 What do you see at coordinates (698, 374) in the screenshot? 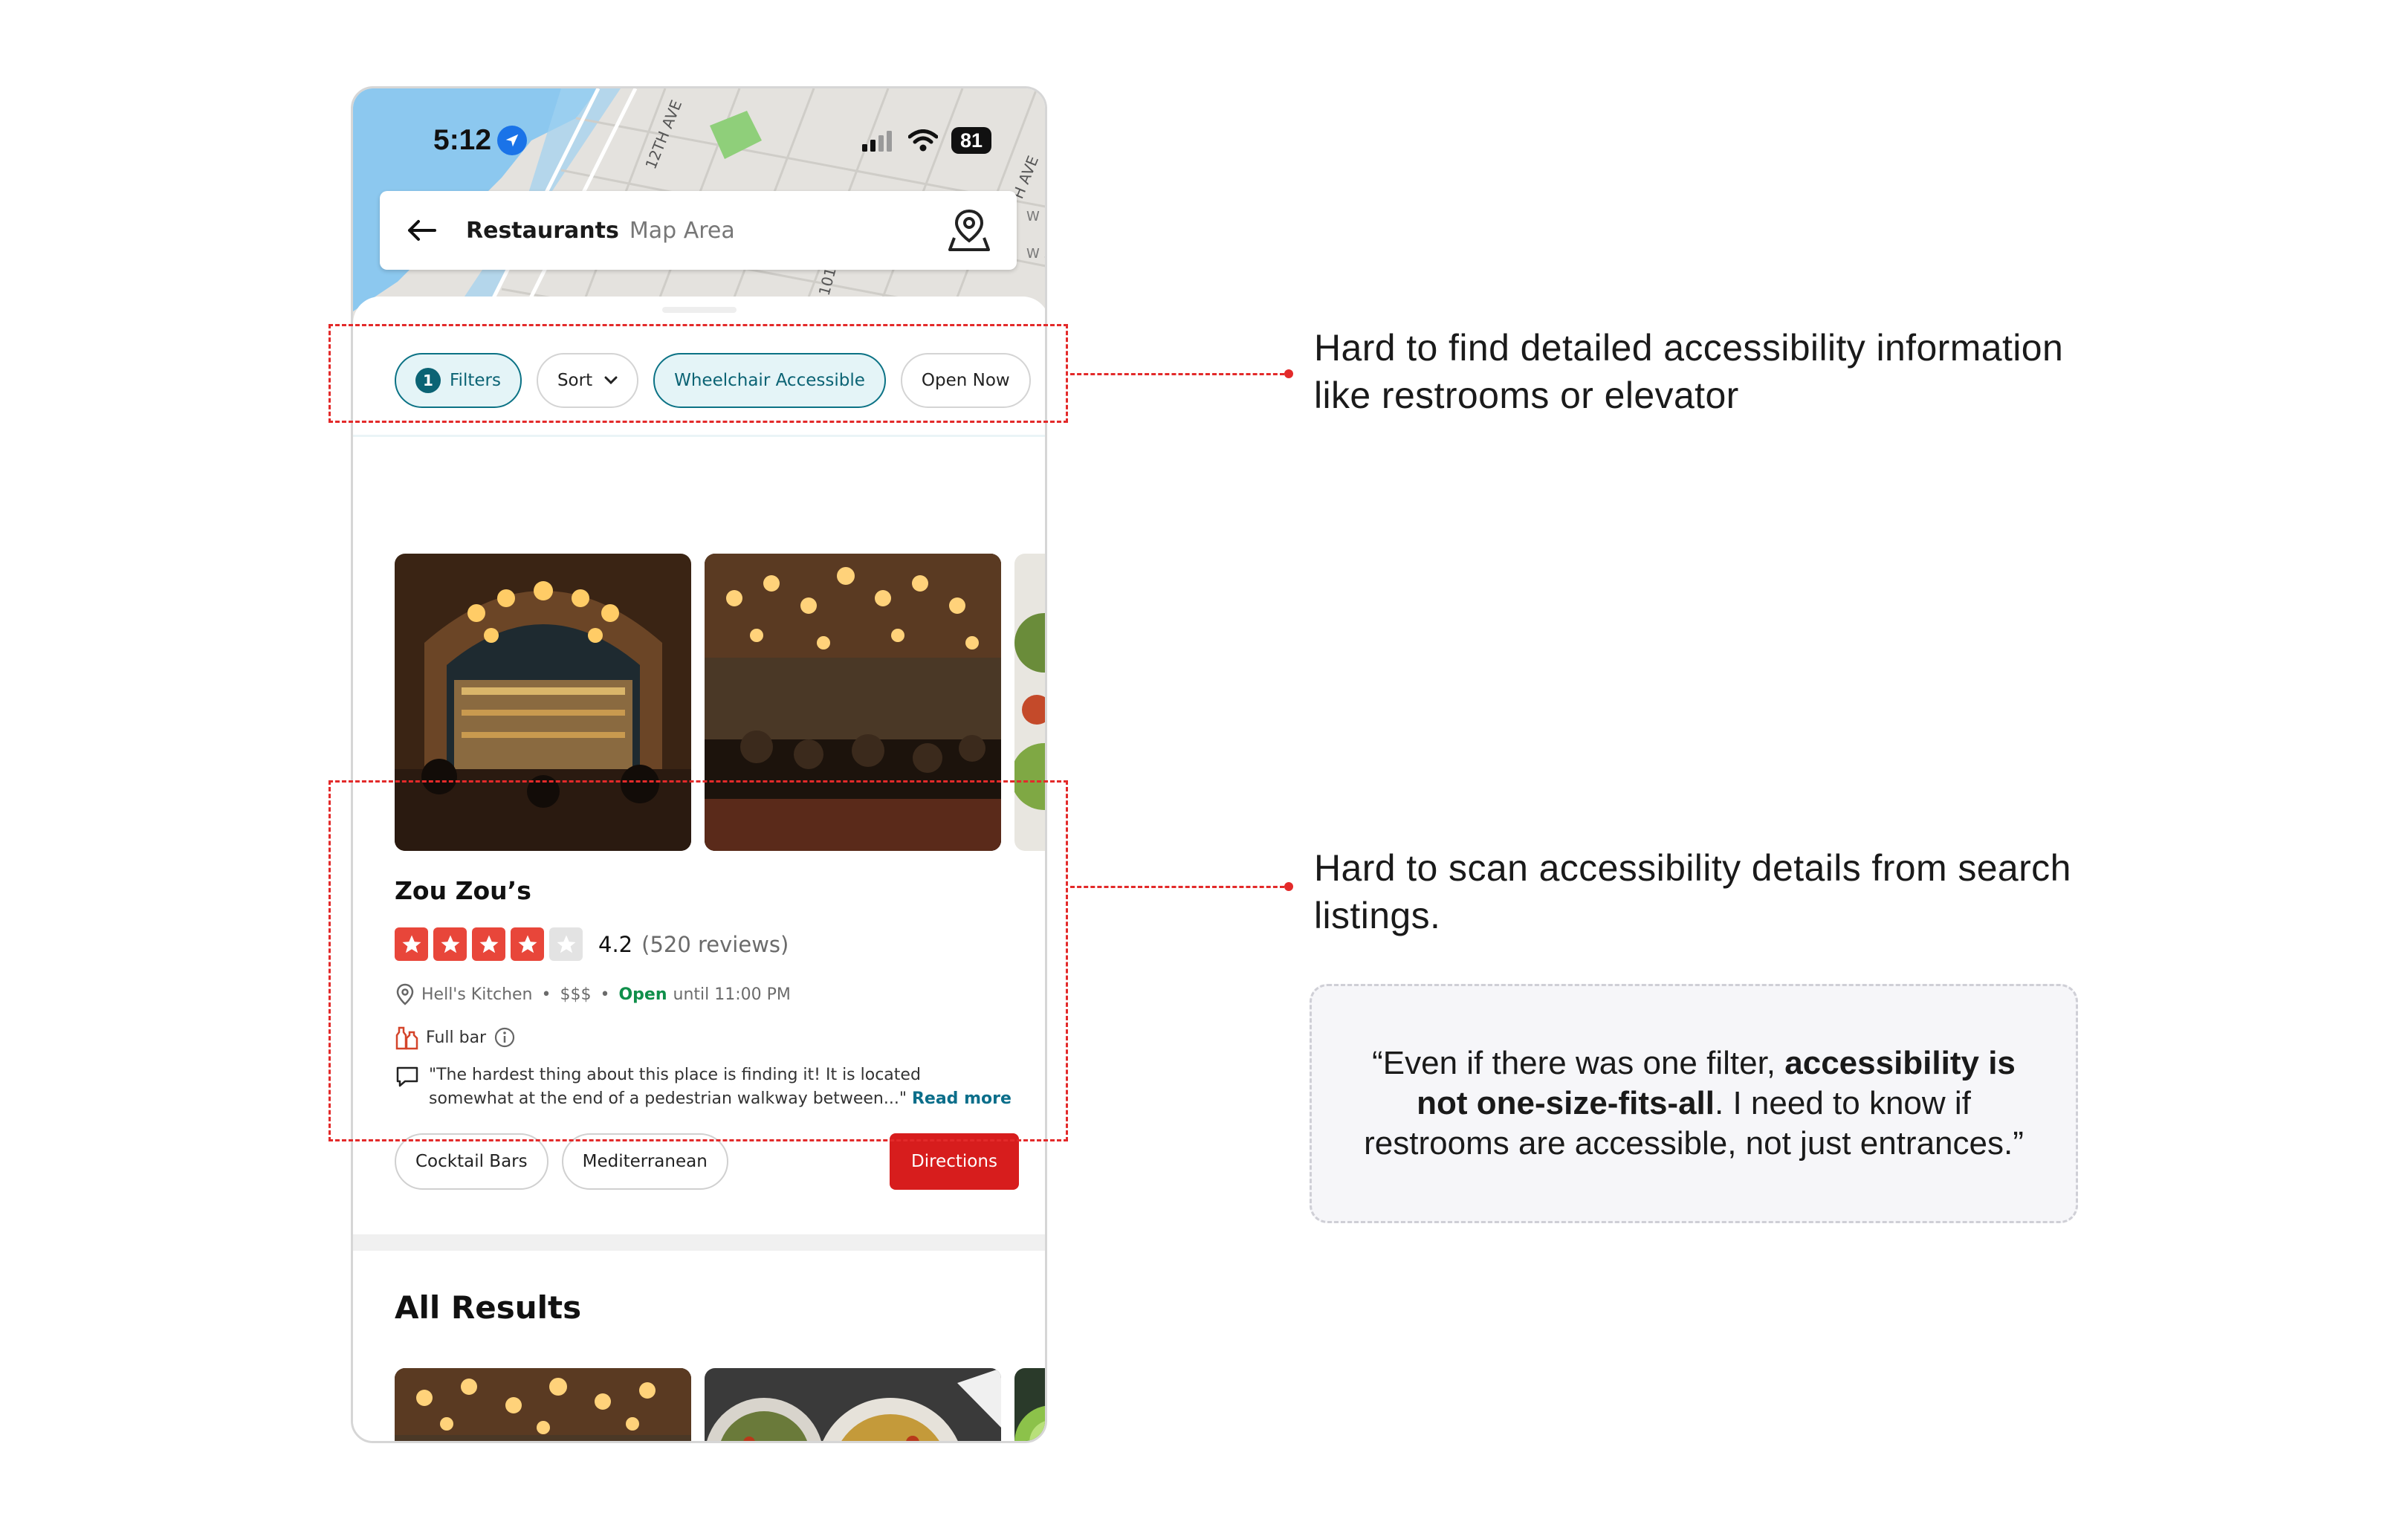
I see `filters-highlight-box` at bounding box center [698, 374].